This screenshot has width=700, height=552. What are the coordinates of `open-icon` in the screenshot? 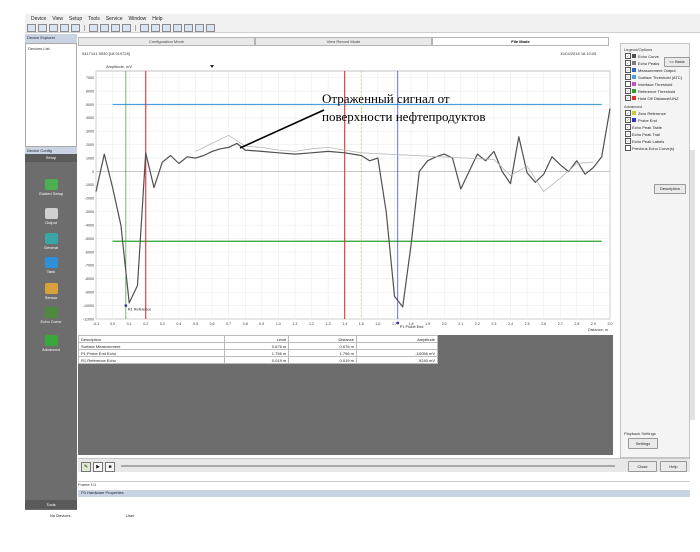 It's located at (93, 27).